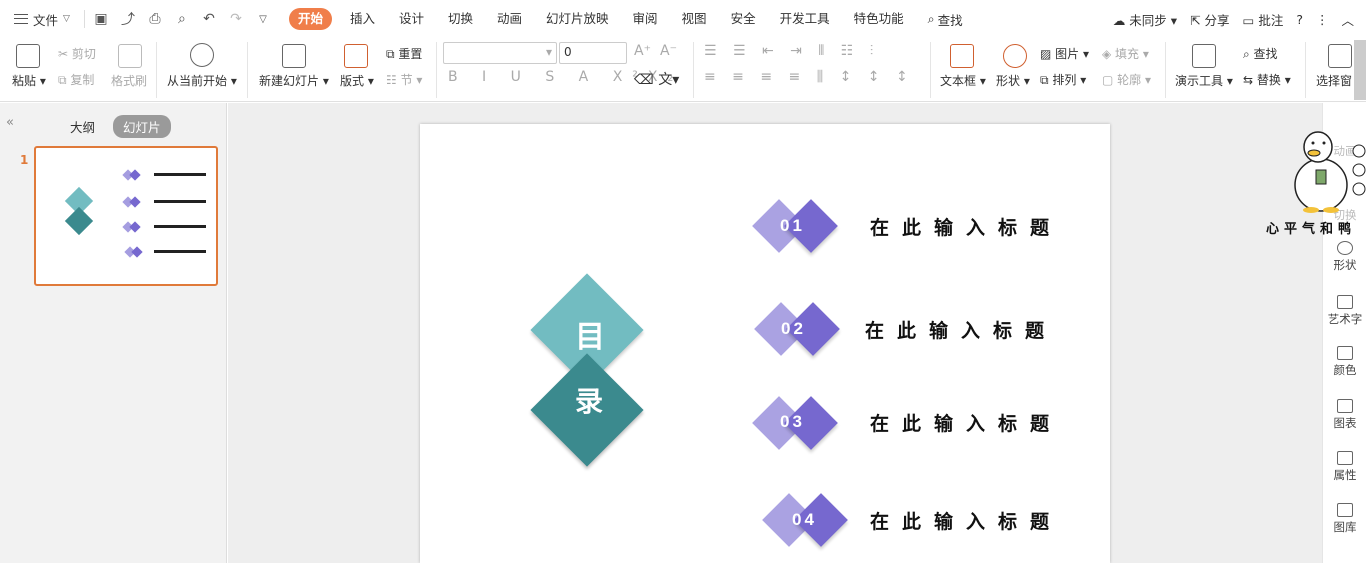 The image size is (1366, 563). What do you see at coordinates (1344, 257) in the screenshot?
I see `panel-shape-button: 形状` at bounding box center [1344, 257].